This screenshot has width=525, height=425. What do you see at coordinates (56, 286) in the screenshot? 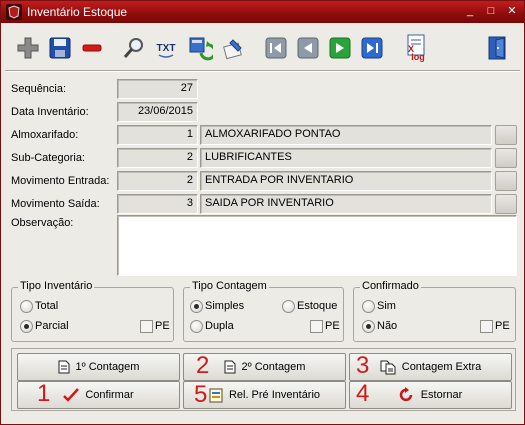
I see `tipo-inventario-title: Tipo Inventário` at bounding box center [56, 286].